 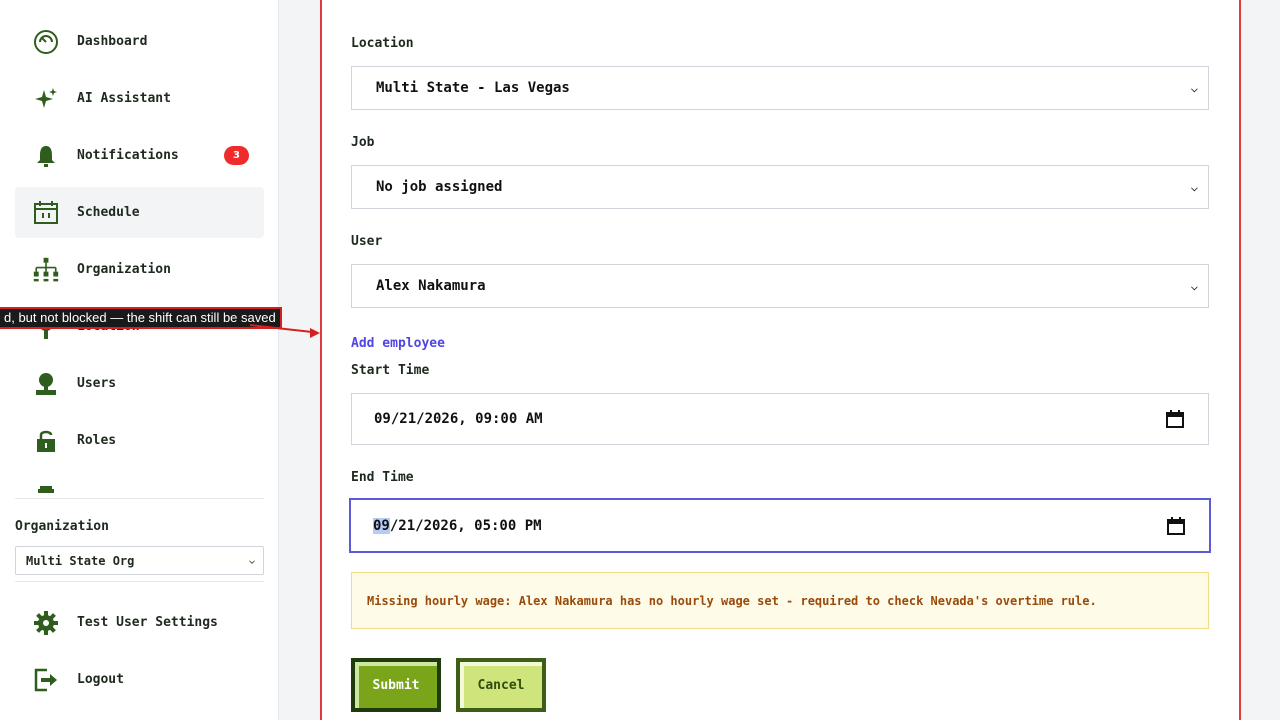 What do you see at coordinates (46, 213) in the screenshot?
I see `calendar-icon` at bounding box center [46, 213].